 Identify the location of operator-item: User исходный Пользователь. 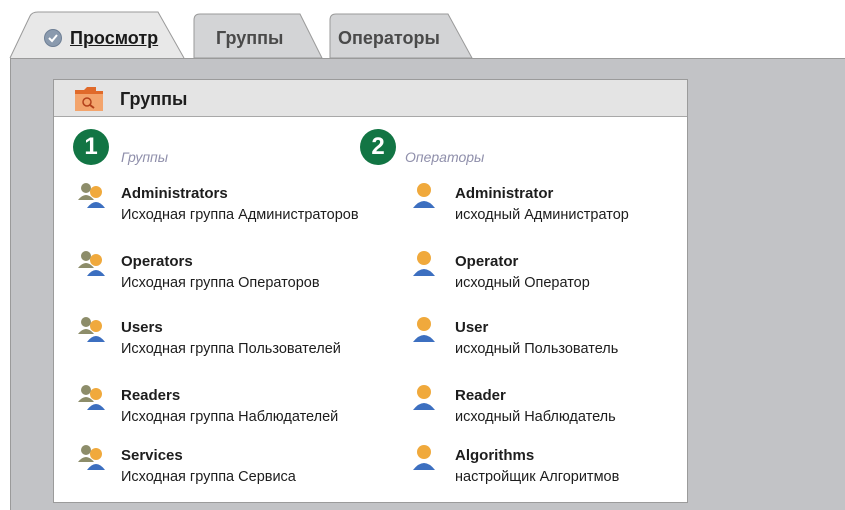
(561, 341).